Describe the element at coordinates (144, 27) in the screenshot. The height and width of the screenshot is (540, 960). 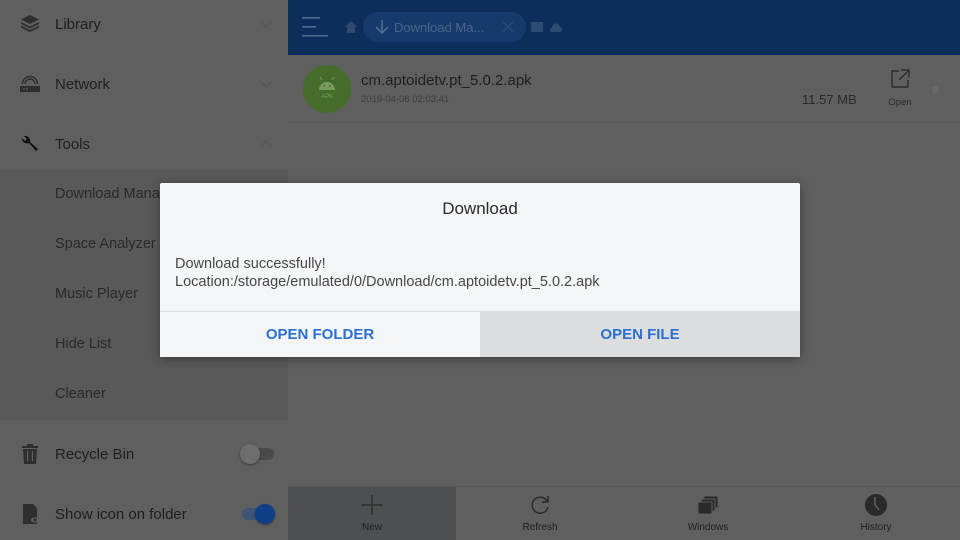
I see `sidebar-item-library: Library` at that location.